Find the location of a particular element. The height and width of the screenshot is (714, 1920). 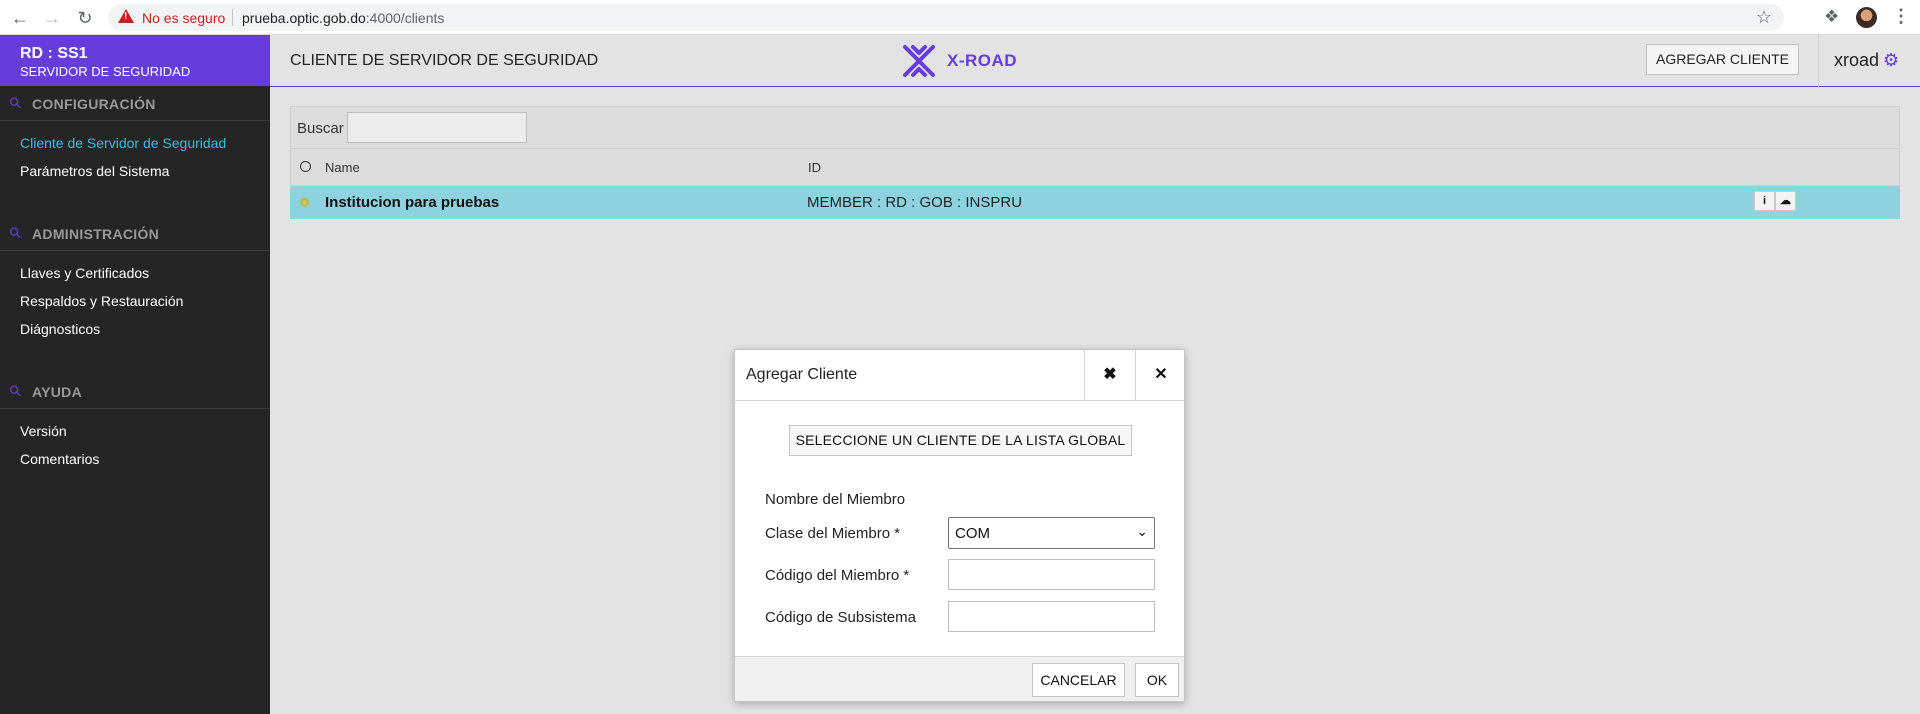

sidebar-item-keys-certificates: Llaves y Certificados is located at coordinates (84, 273).